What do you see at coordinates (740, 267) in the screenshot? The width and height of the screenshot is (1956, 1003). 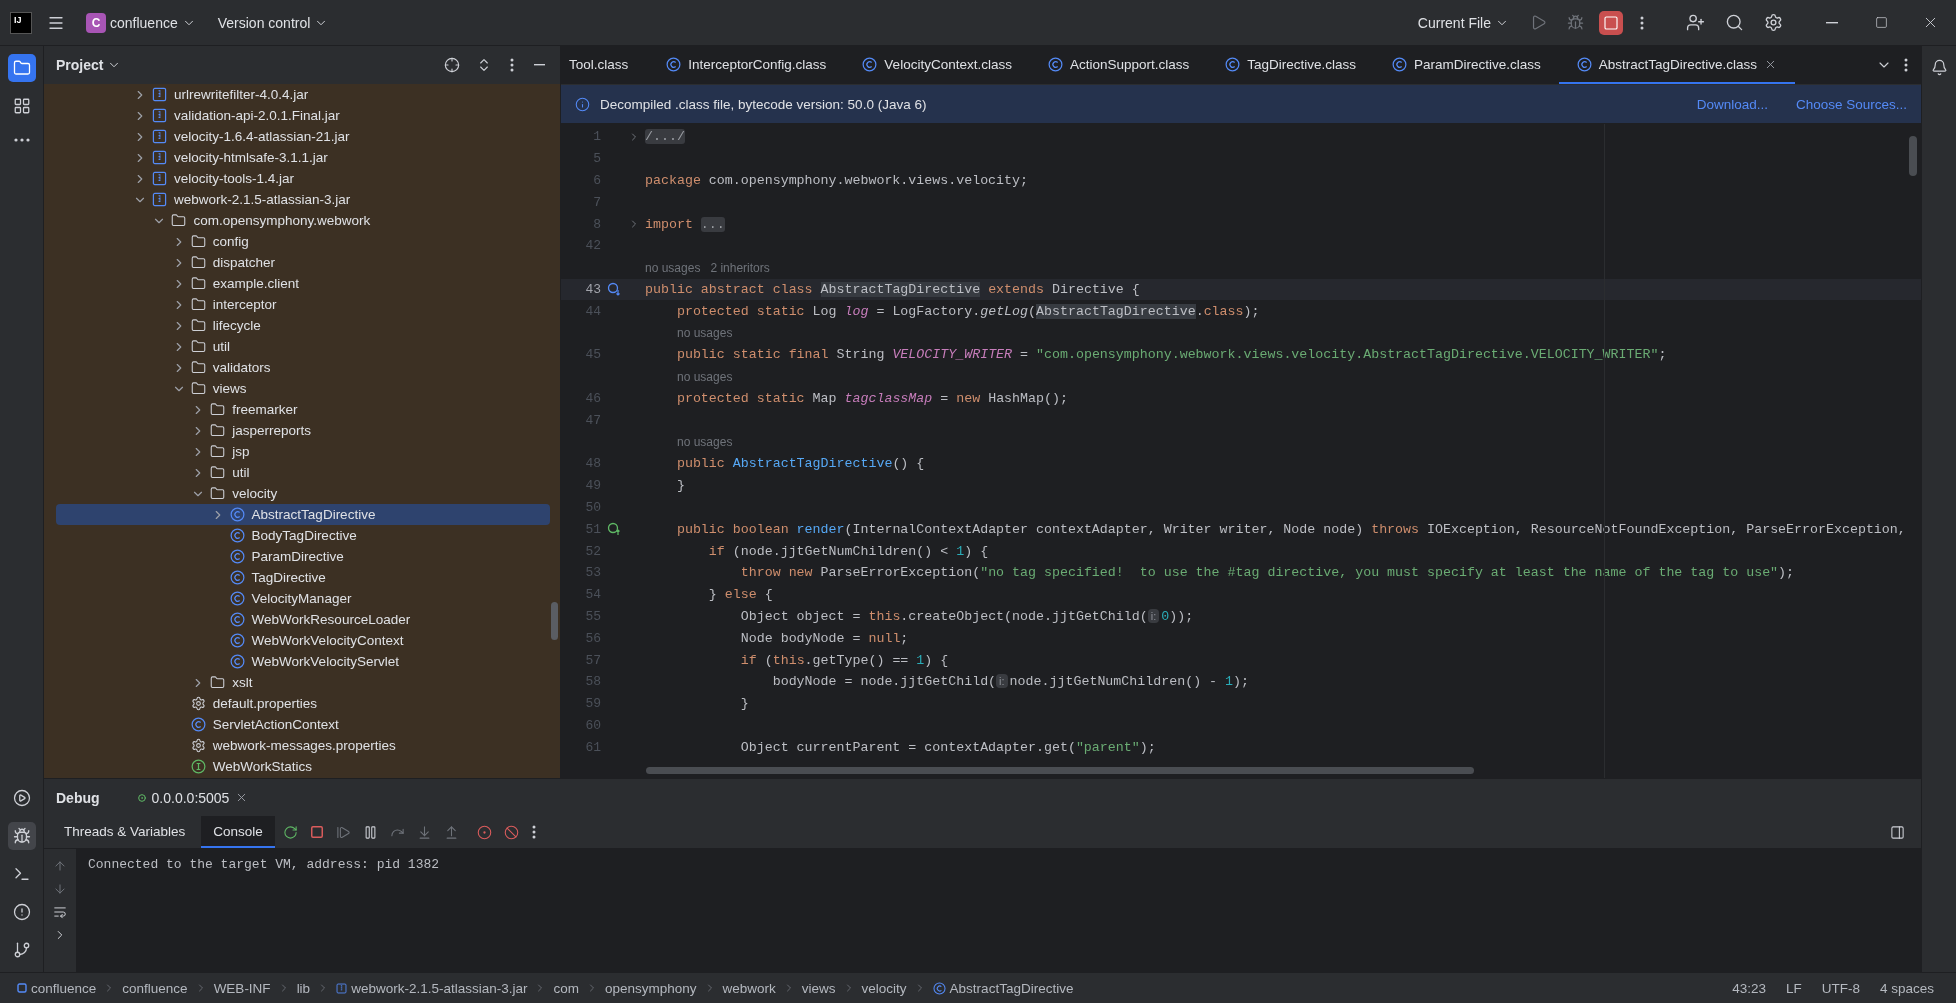 I see `usage-hint: 2 inheritors` at bounding box center [740, 267].